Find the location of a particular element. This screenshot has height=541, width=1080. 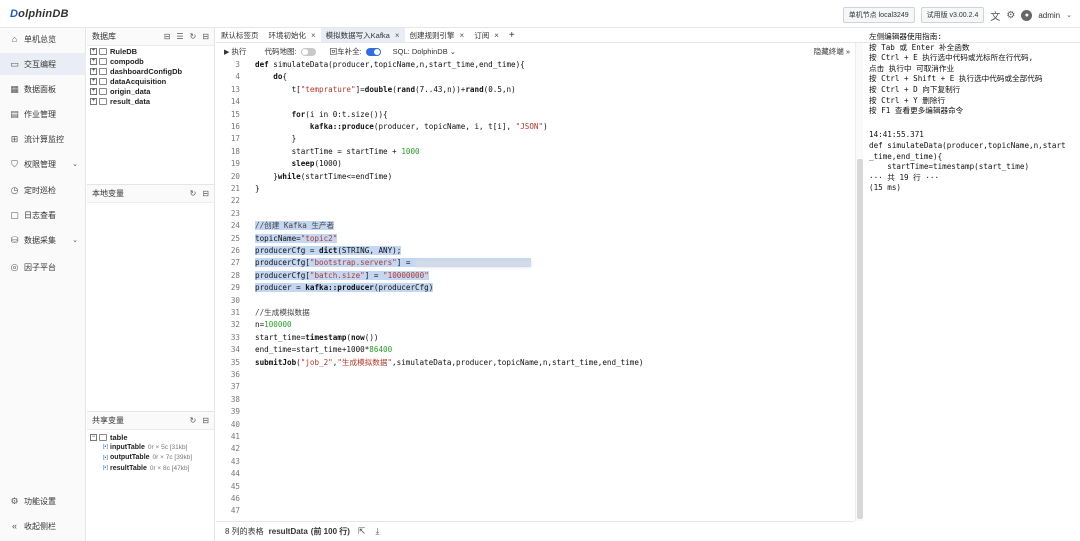

code-line: 14 is located at coordinates (535, 102).